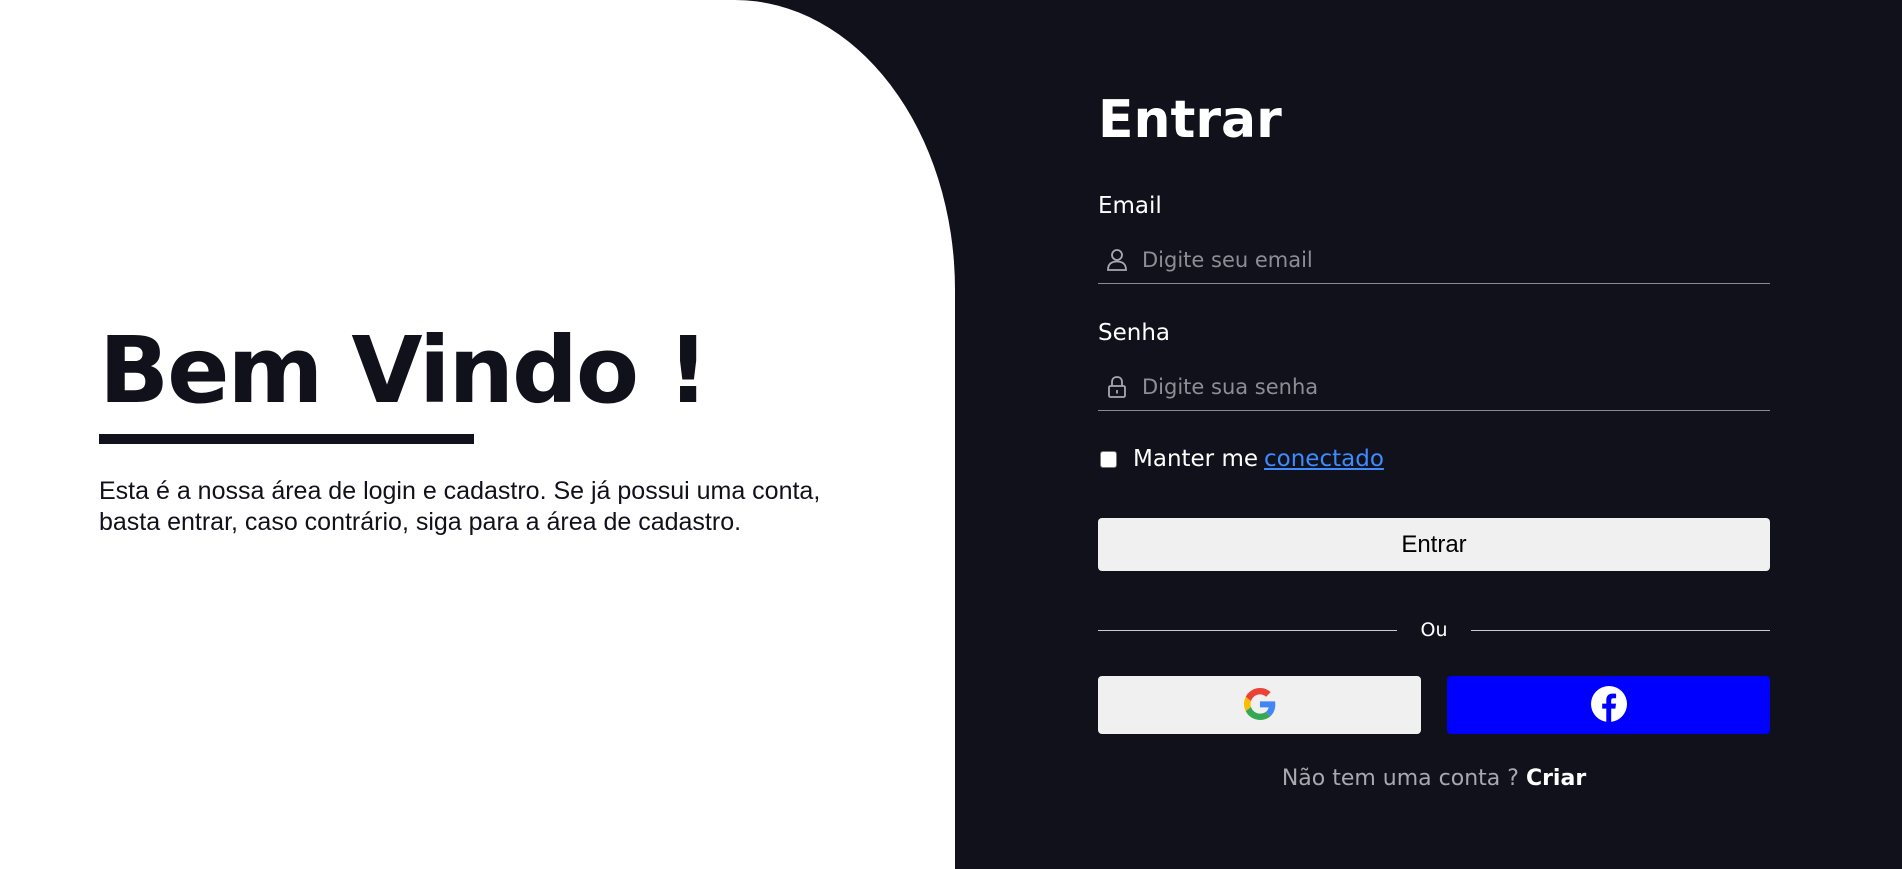  I want to click on welcome-title: Bem Vindo !, so click(404, 370).